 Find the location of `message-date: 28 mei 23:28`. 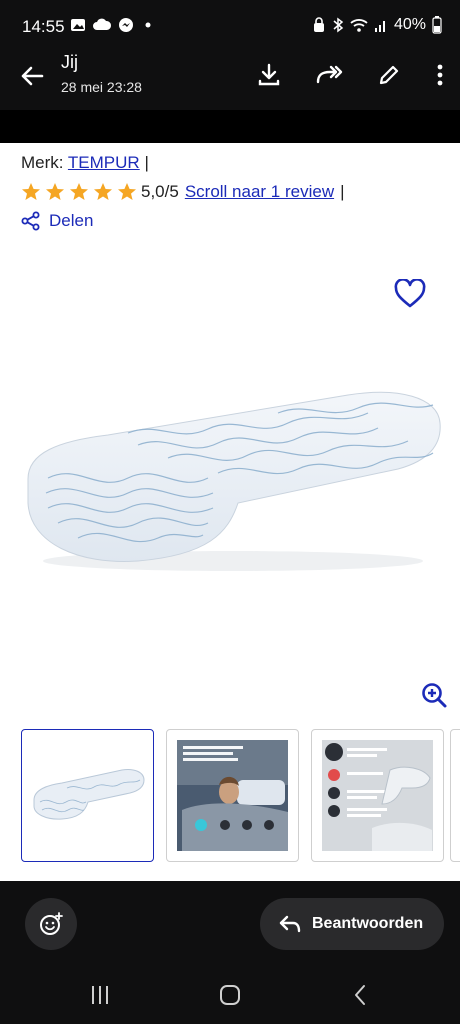

message-date: 28 mei 23:28 is located at coordinates (101, 87).